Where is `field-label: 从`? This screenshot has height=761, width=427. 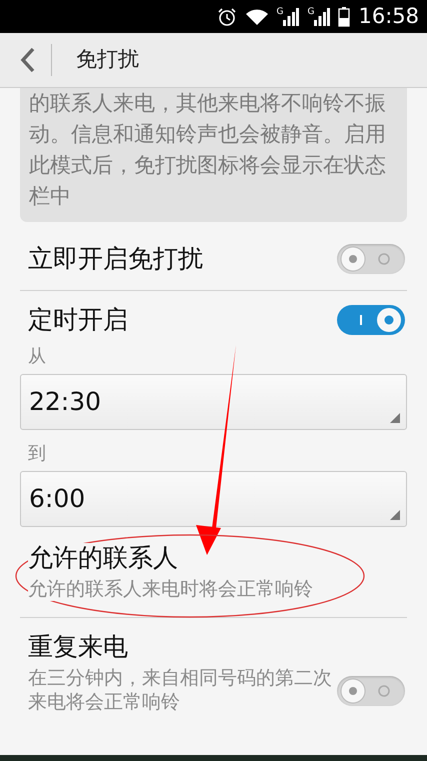 field-label: 从 is located at coordinates (37, 357).